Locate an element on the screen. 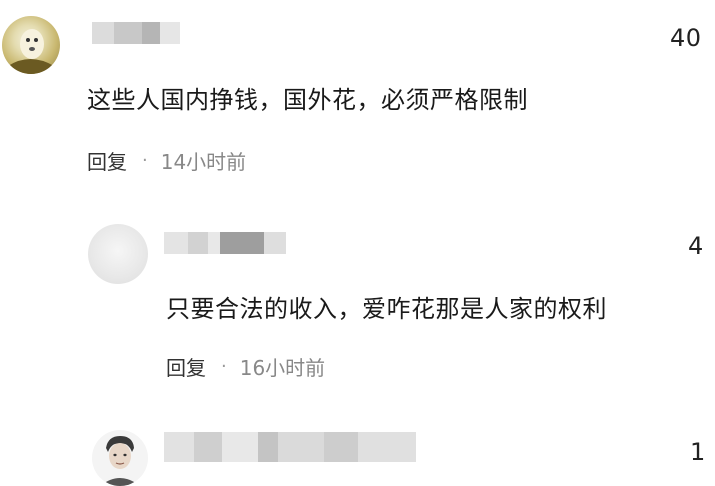 This screenshot has height=486, width=715. comment-text: 只要合法的收入，爱咋花那是人家的权利 is located at coordinates (386, 309).